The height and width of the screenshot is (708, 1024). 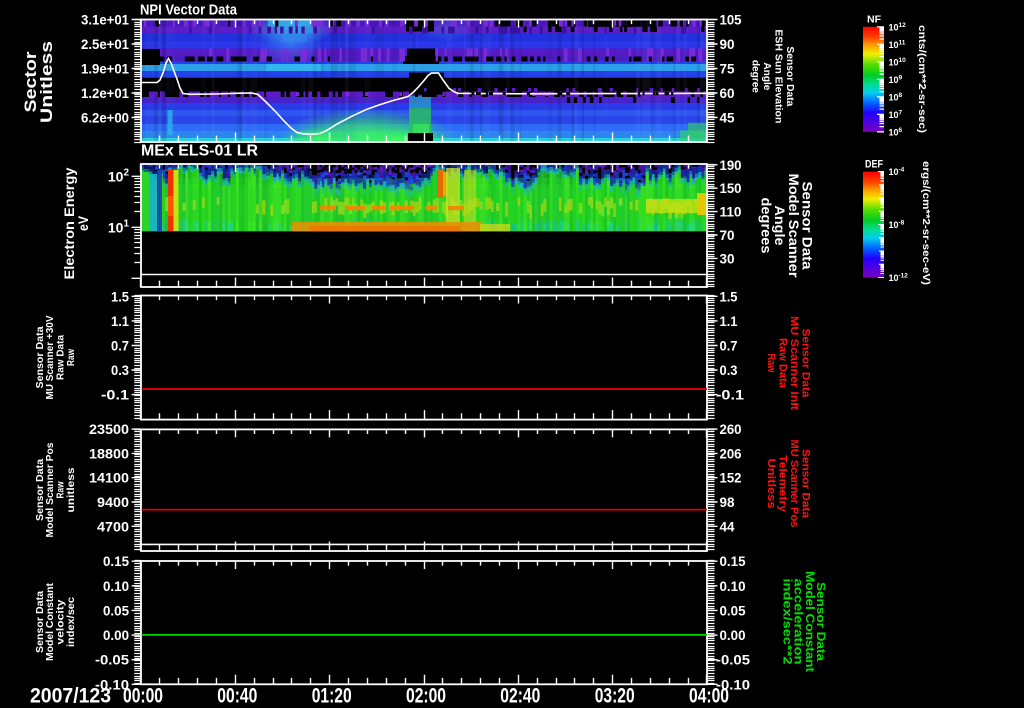 What do you see at coordinates (105, 20) in the screenshot?
I see `svg-text: 3.1e+01` at bounding box center [105, 20].